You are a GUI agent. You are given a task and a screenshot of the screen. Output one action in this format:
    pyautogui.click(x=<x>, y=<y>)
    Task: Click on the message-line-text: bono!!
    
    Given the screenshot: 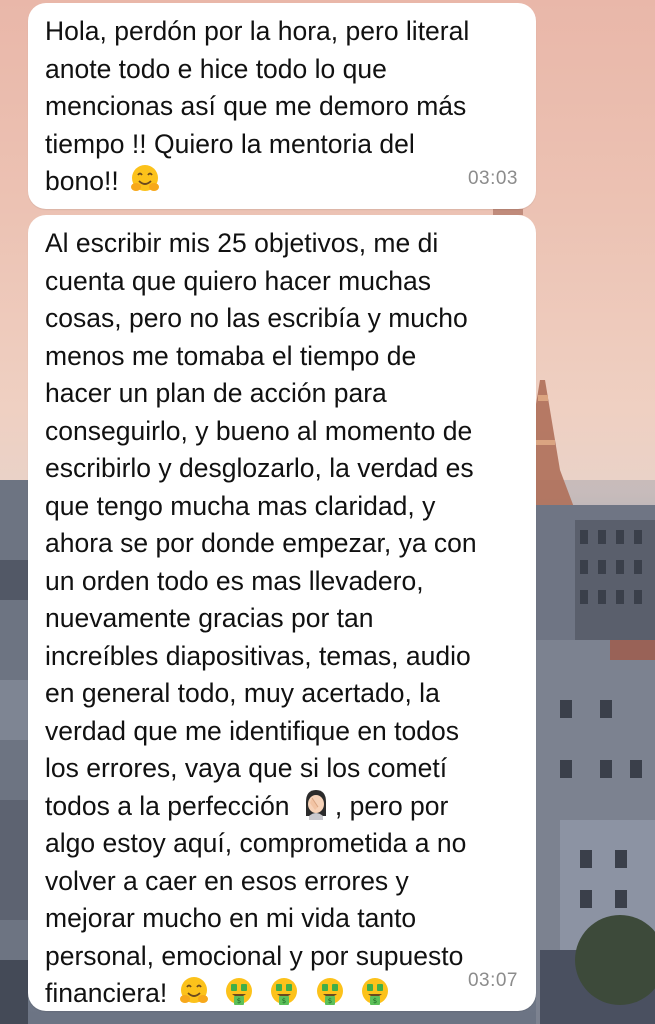 What is the action you would take?
    pyautogui.click(x=82, y=181)
    